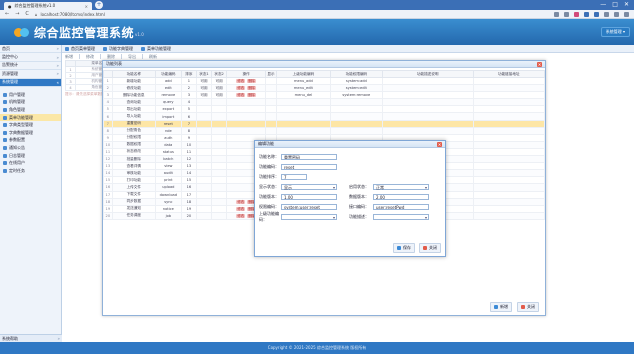 Image resolution: width=634 pixels, height=354 pixels. Describe the element at coordinates (188, 74) in the screenshot. I see `column-header: 排序` at that location.